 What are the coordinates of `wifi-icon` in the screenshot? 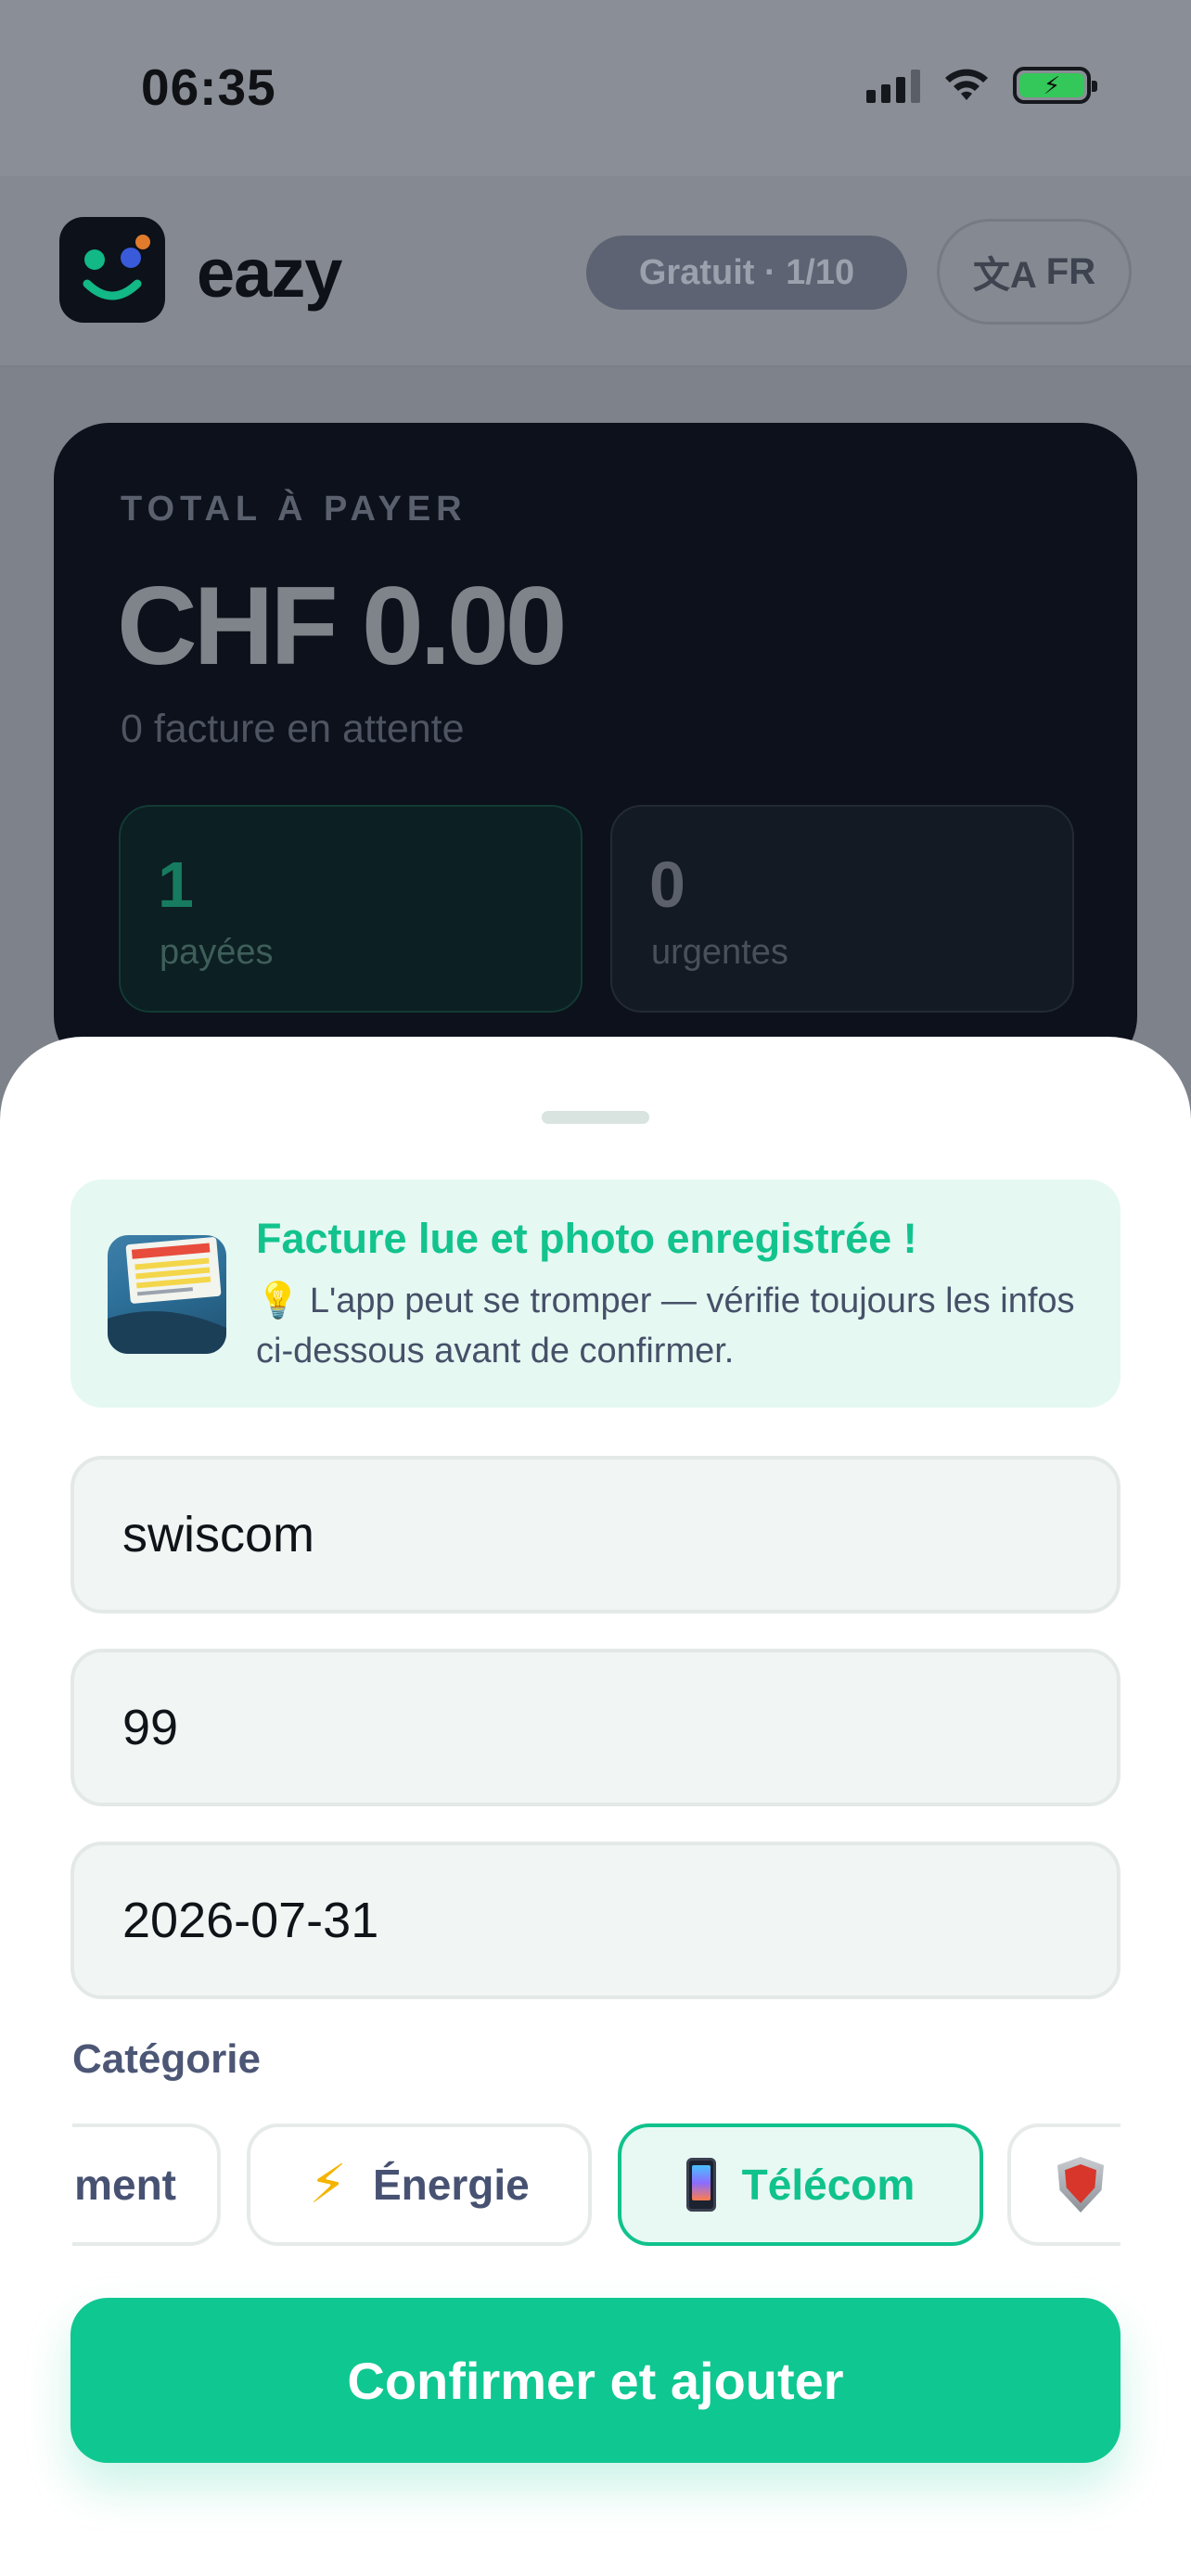 It's located at (966, 84).